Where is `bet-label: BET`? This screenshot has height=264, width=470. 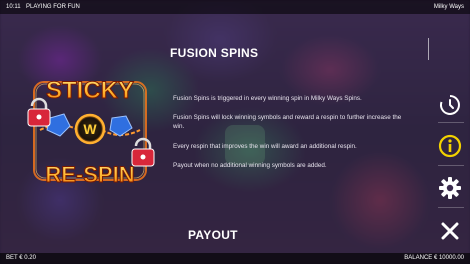 bet-label: BET is located at coordinates (12, 258).